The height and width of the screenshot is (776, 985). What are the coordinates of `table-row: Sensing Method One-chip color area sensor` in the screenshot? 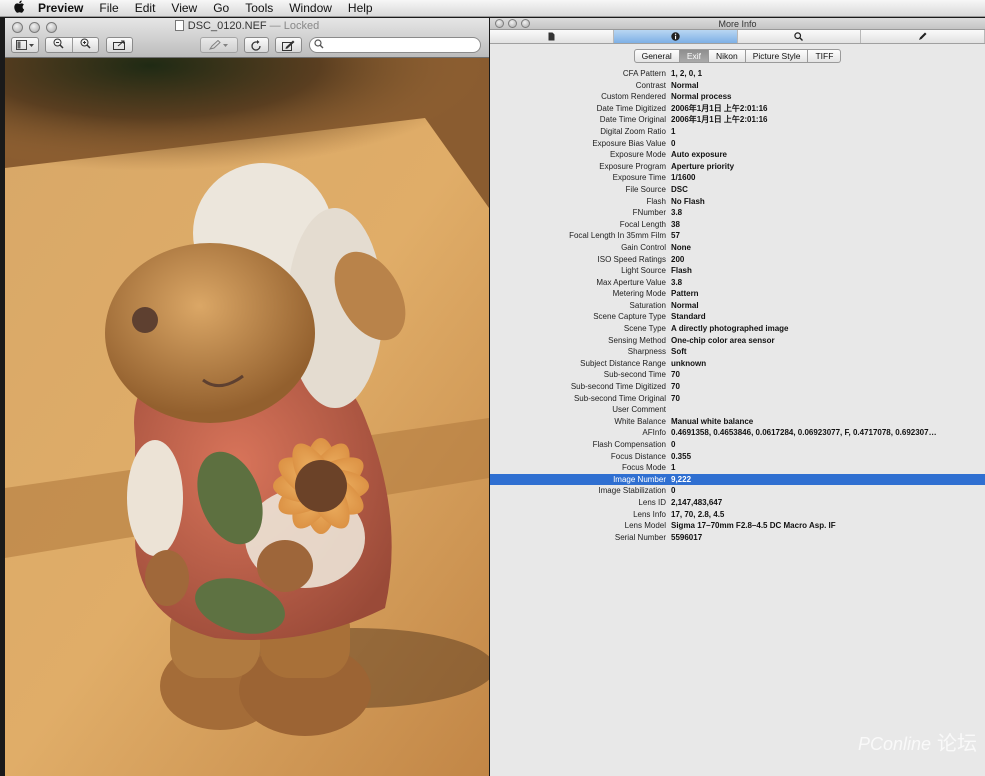 It's located at (737, 341).